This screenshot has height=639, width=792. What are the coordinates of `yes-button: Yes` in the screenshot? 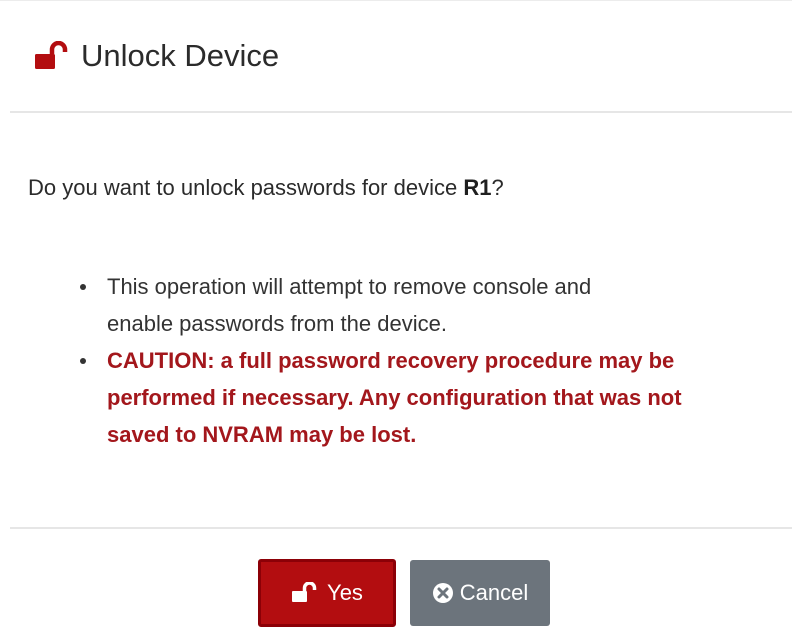 It's located at (327, 593).